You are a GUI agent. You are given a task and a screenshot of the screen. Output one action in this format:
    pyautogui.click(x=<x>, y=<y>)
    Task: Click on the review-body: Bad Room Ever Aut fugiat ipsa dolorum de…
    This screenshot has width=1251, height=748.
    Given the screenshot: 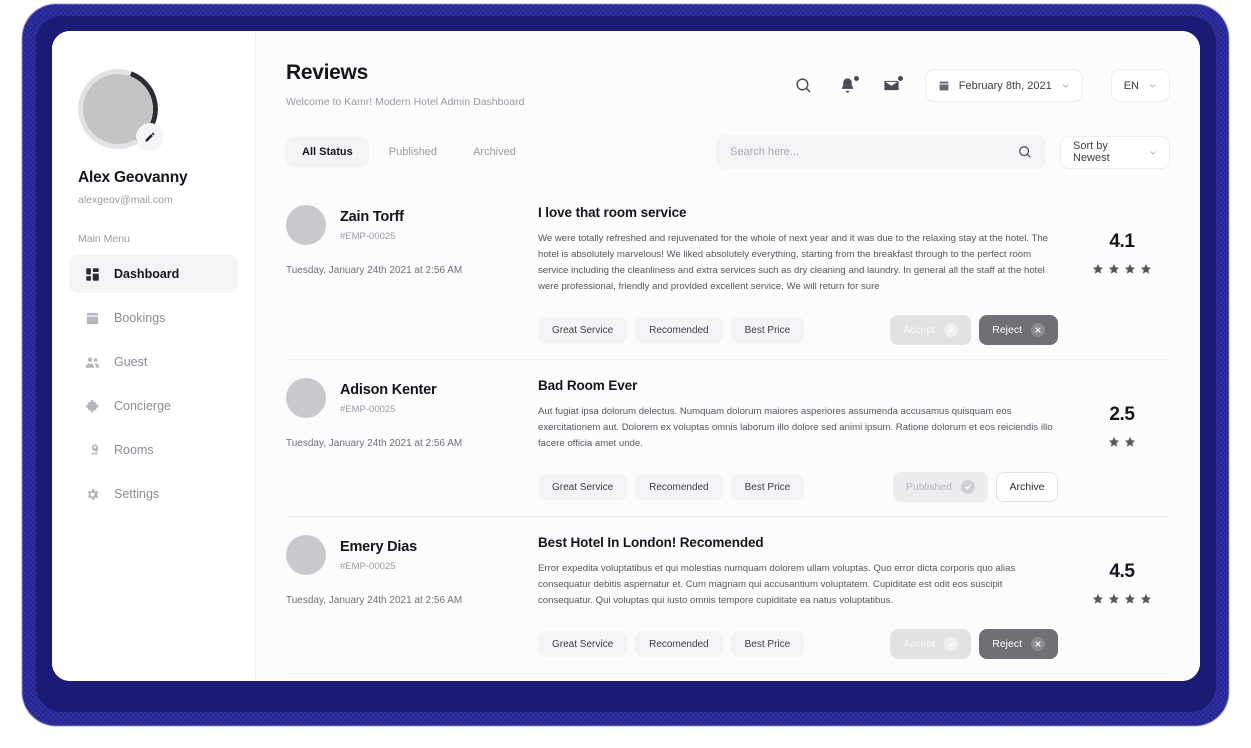 What is the action you would take?
    pyautogui.click(x=806, y=440)
    